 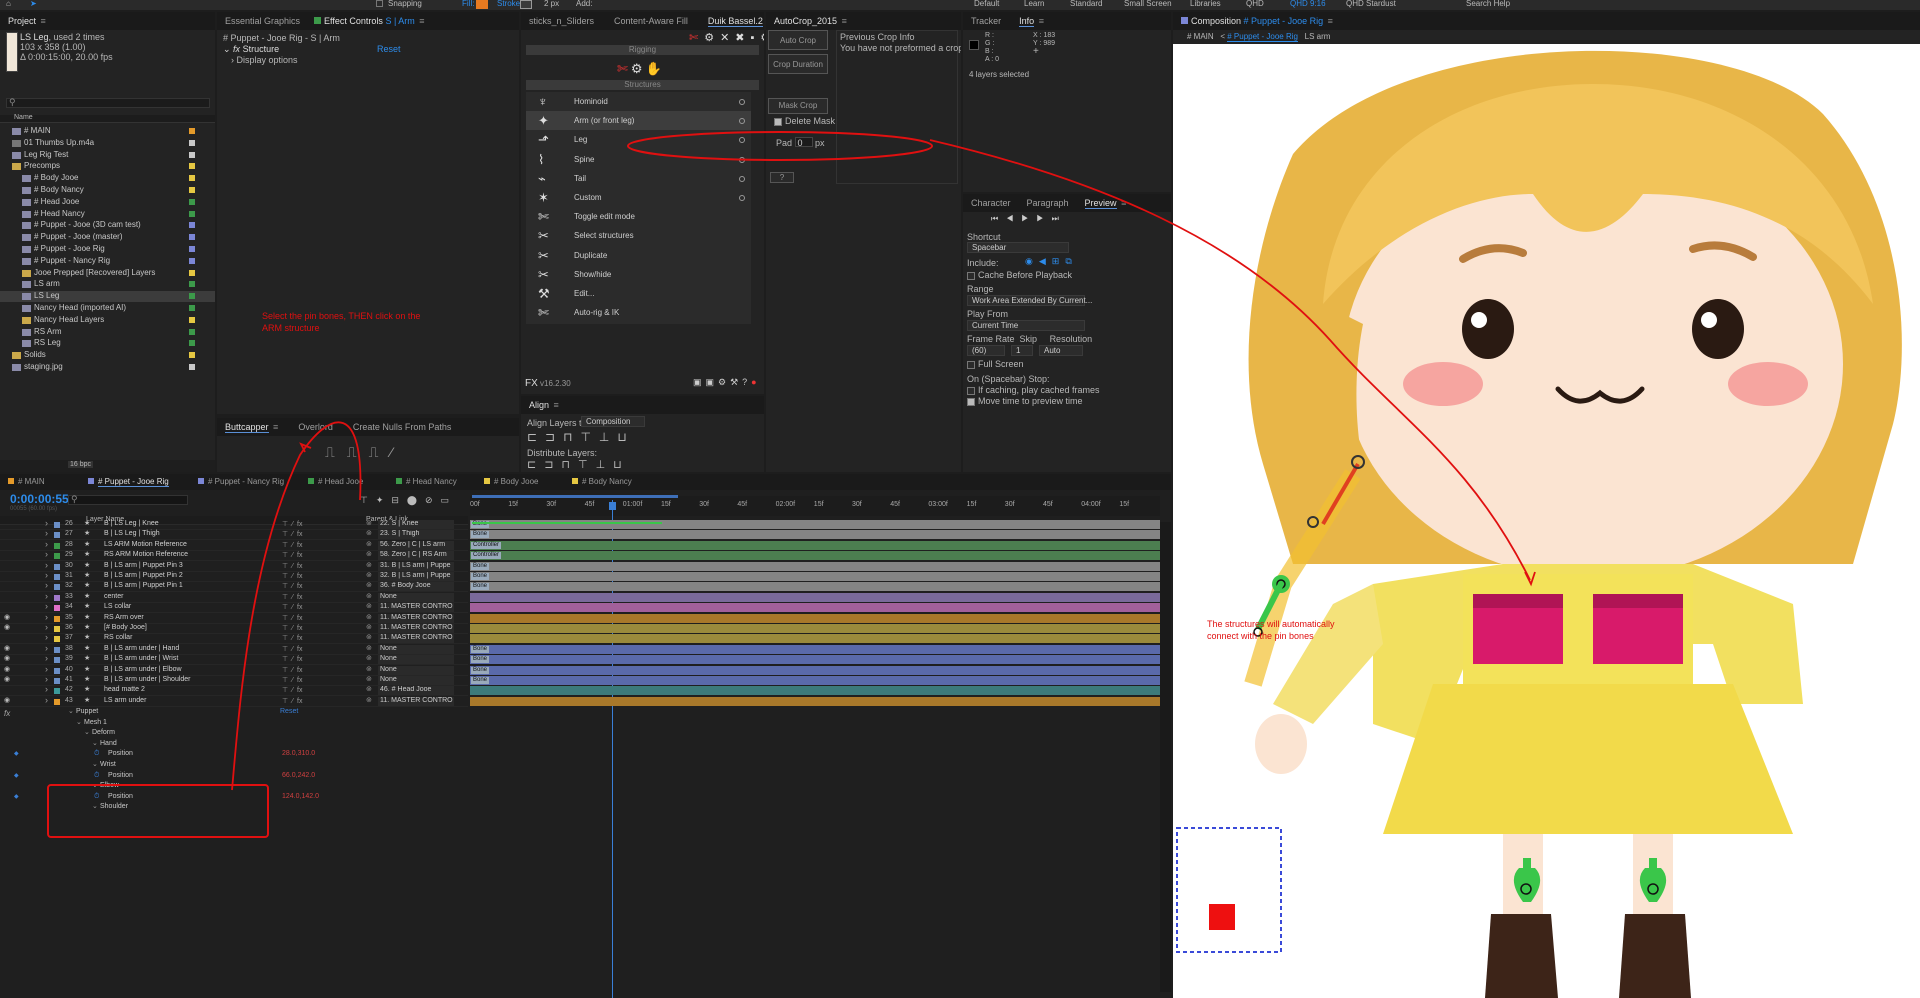 What do you see at coordinates (416, 680) in the screenshot?
I see `parent-dropdown: None` at bounding box center [416, 680].